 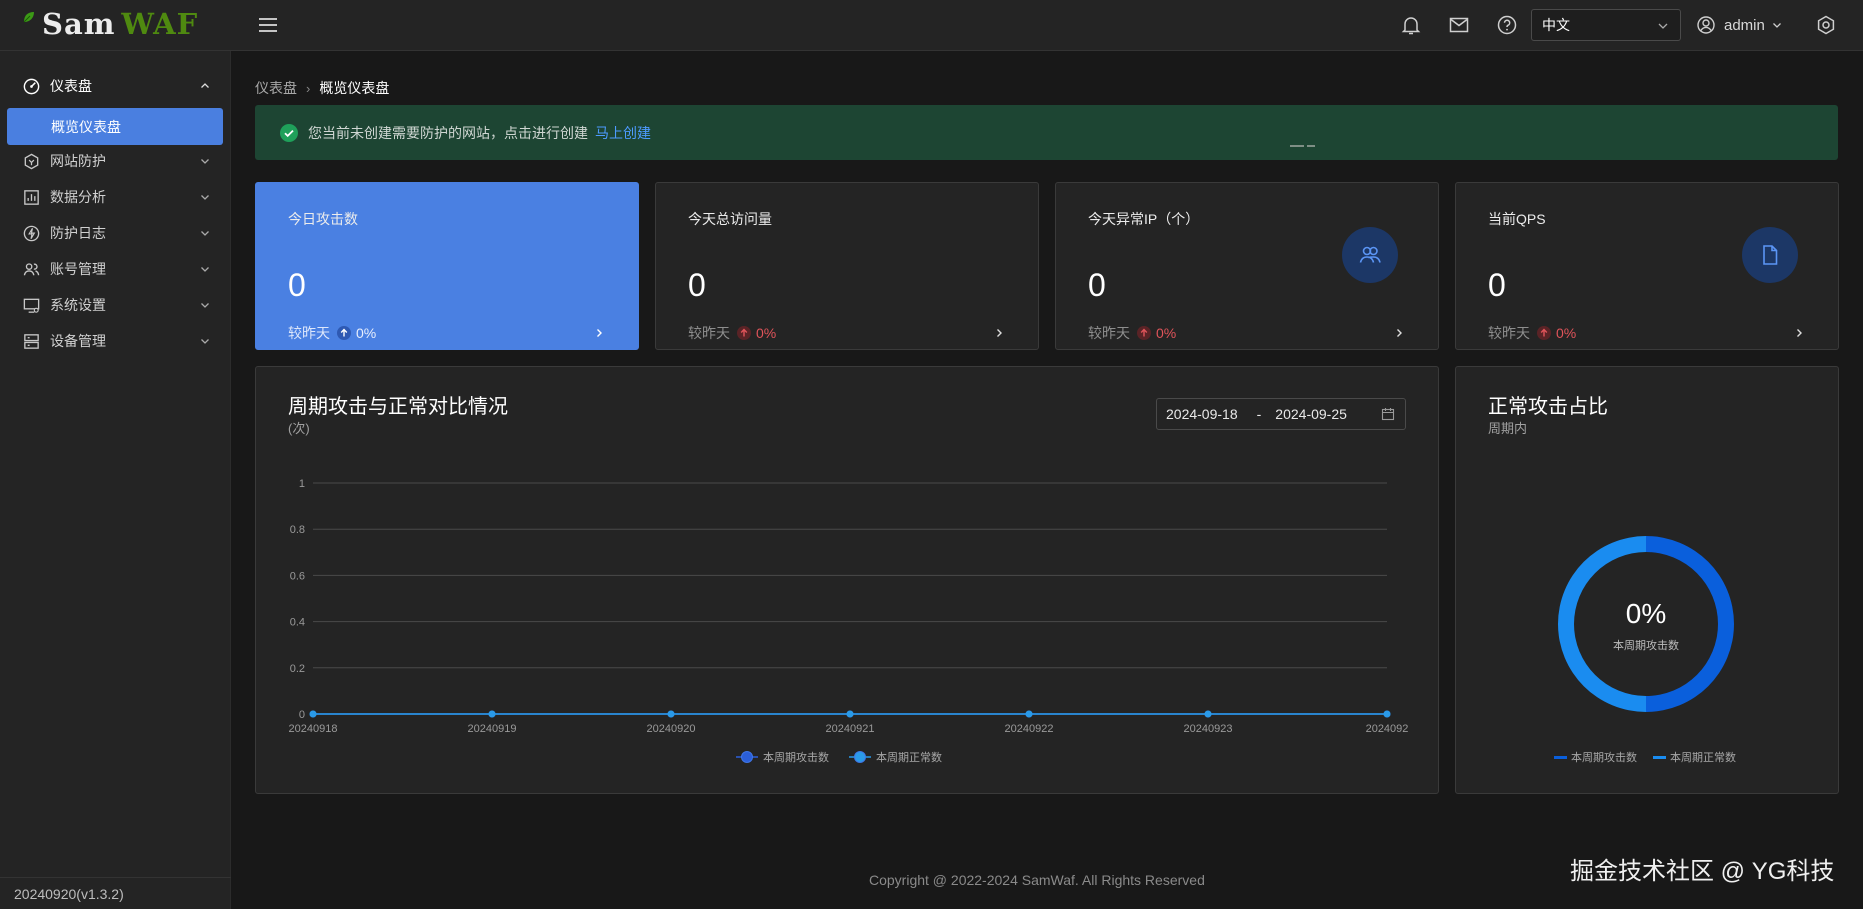 What do you see at coordinates (31, 86) in the screenshot?
I see `dashboard-icon` at bounding box center [31, 86].